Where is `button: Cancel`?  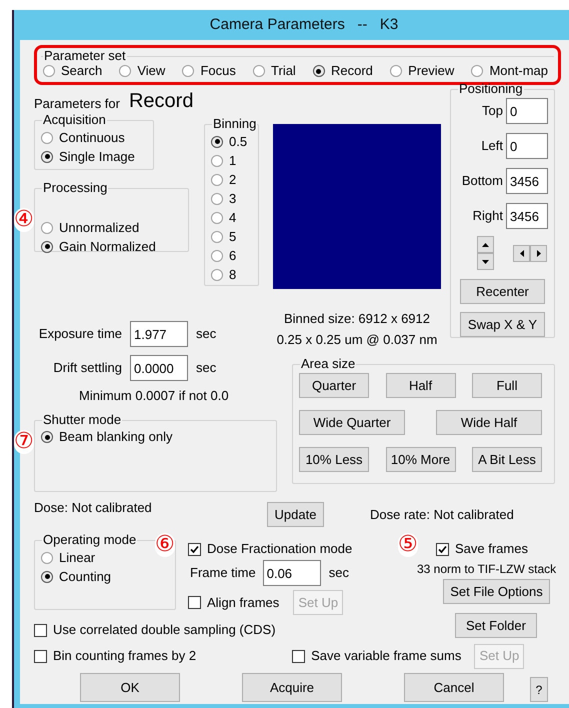
button: Cancel is located at coordinates (454, 687).